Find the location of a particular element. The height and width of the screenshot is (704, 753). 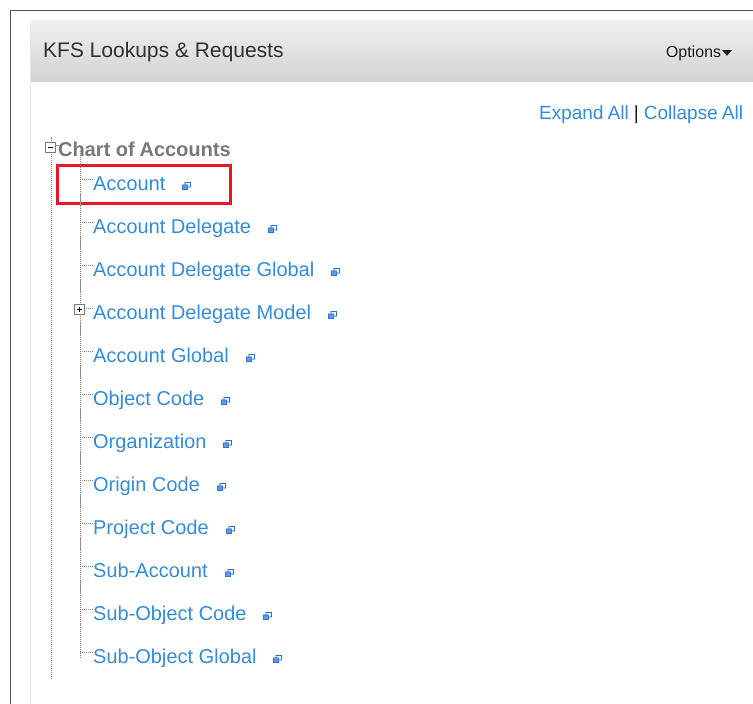

expand-all-link: Expand All is located at coordinates (583, 114).